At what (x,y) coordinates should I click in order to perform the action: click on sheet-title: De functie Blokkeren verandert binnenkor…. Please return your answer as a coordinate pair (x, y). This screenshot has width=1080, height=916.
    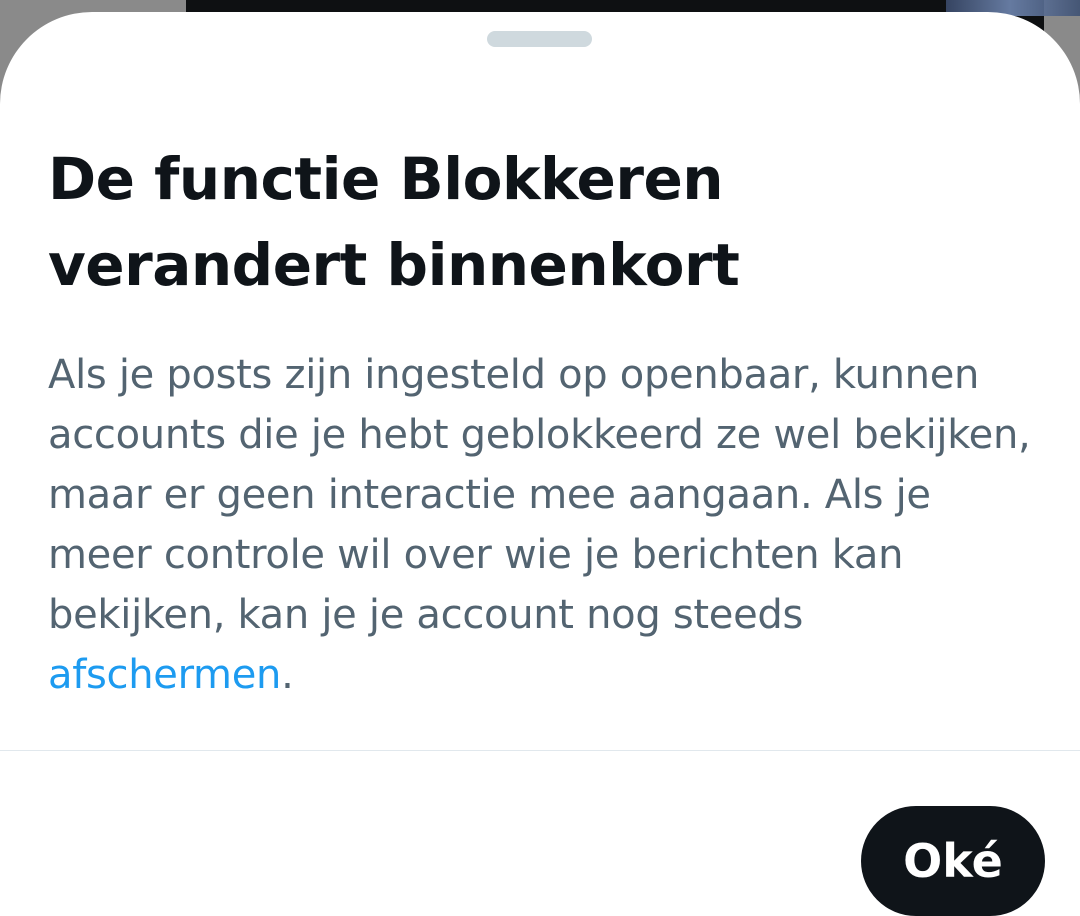
    Looking at the image, I should click on (394, 222).